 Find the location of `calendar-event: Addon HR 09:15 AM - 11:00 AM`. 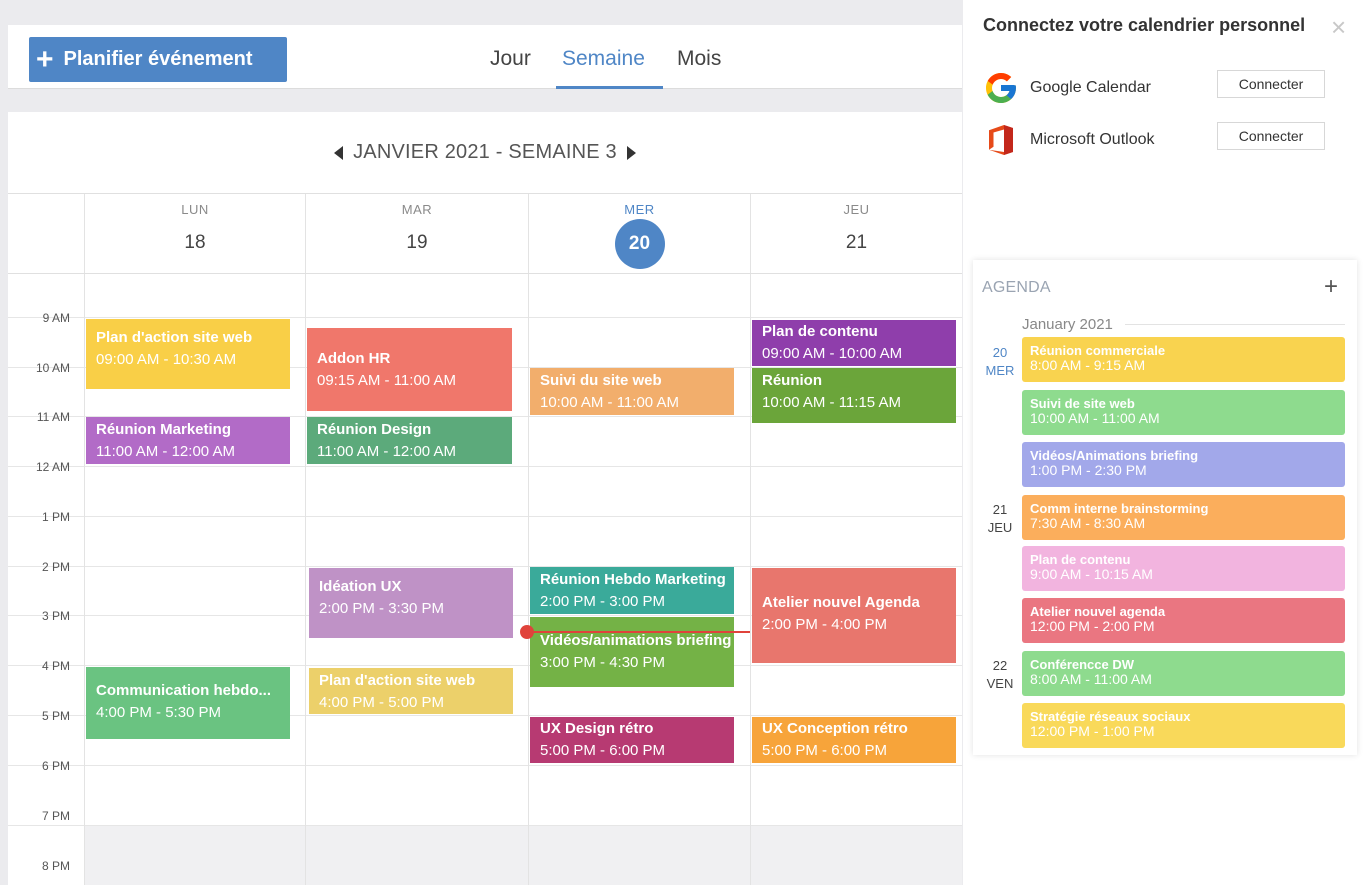

calendar-event: Addon HR 09:15 AM - 11:00 AM is located at coordinates (409, 369).